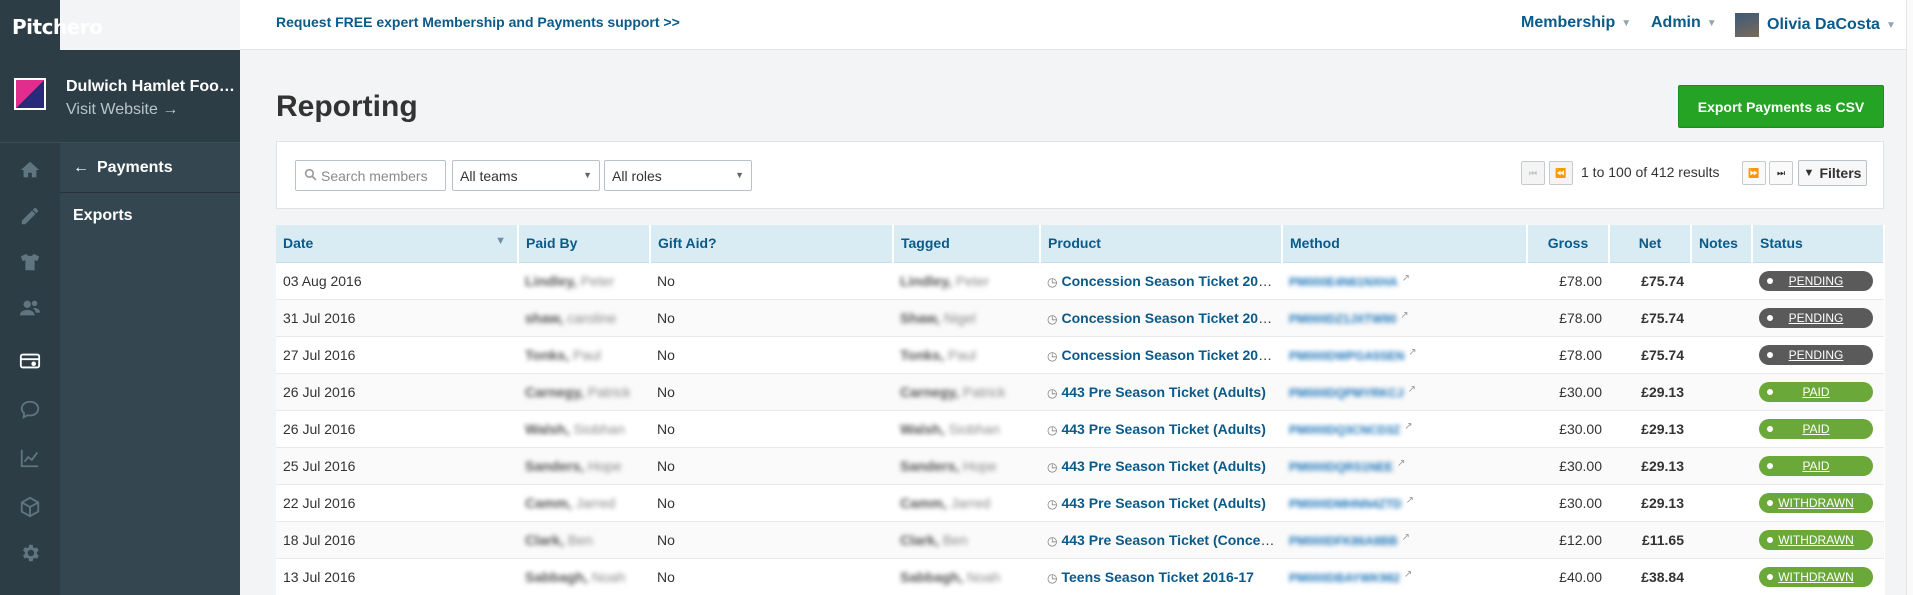  I want to click on cell-method: PM000DWPGA5SEN ↗, so click(1404, 355).